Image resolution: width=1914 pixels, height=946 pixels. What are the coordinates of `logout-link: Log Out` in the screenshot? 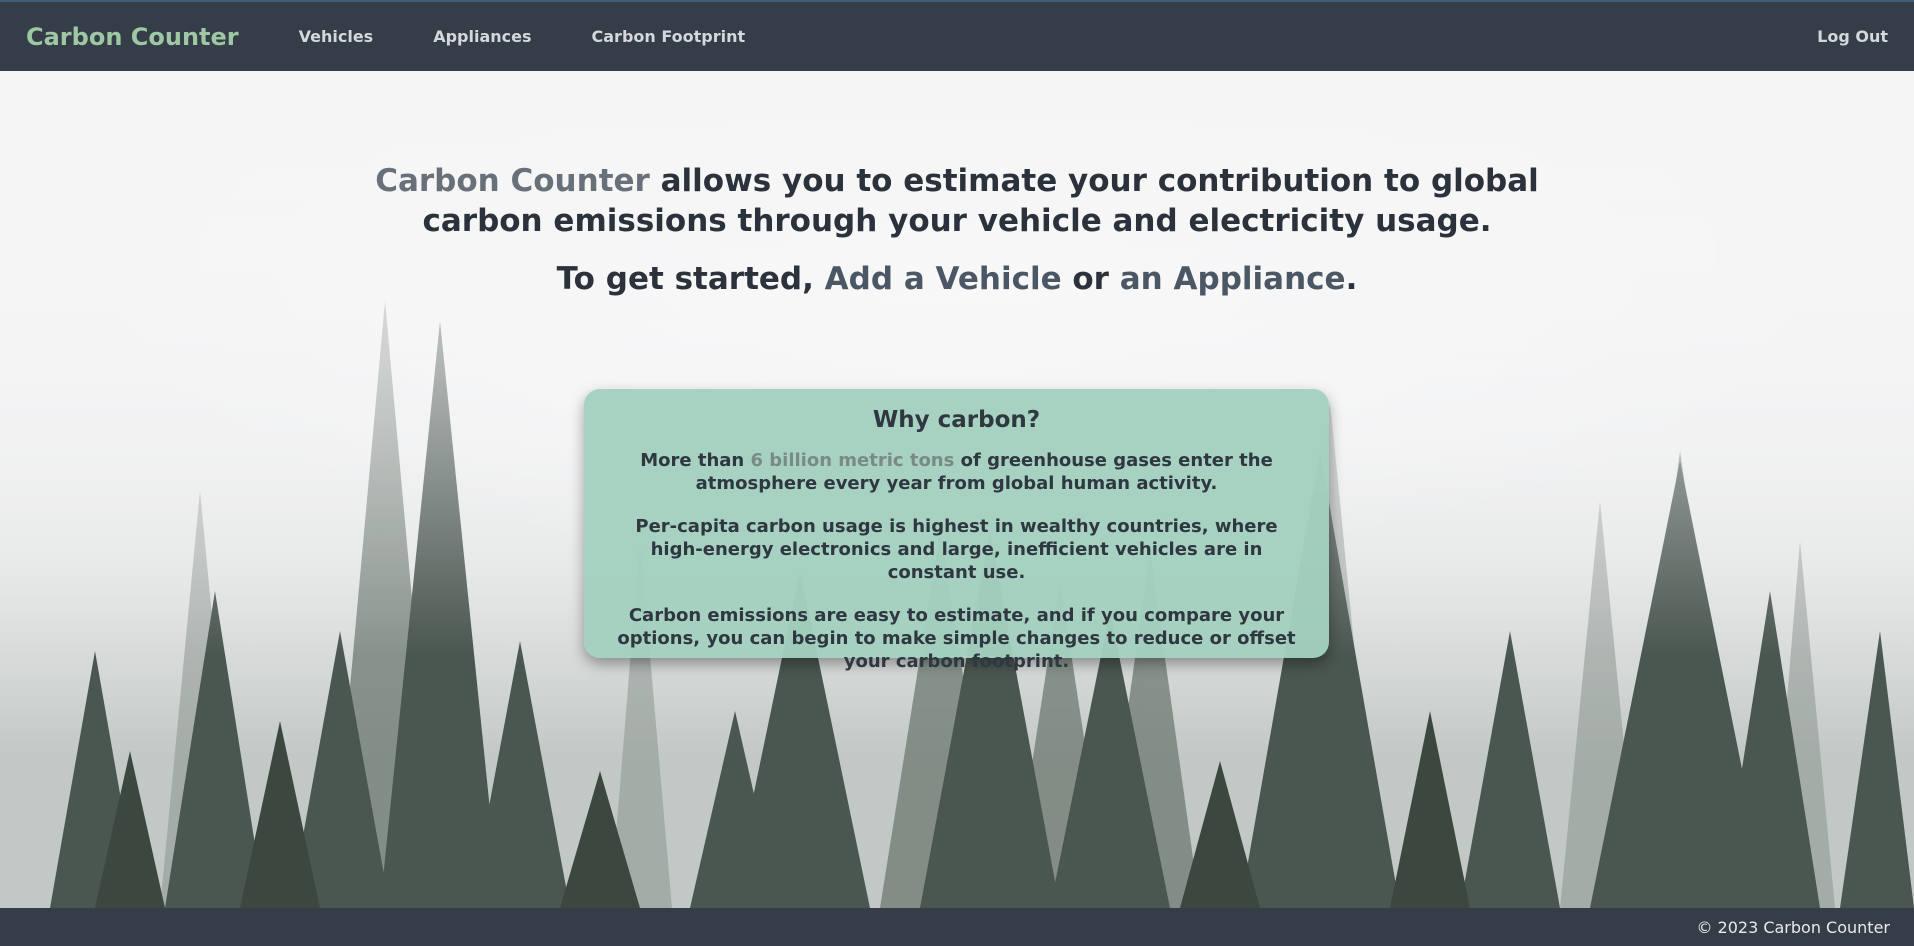 It's located at (1852, 36).